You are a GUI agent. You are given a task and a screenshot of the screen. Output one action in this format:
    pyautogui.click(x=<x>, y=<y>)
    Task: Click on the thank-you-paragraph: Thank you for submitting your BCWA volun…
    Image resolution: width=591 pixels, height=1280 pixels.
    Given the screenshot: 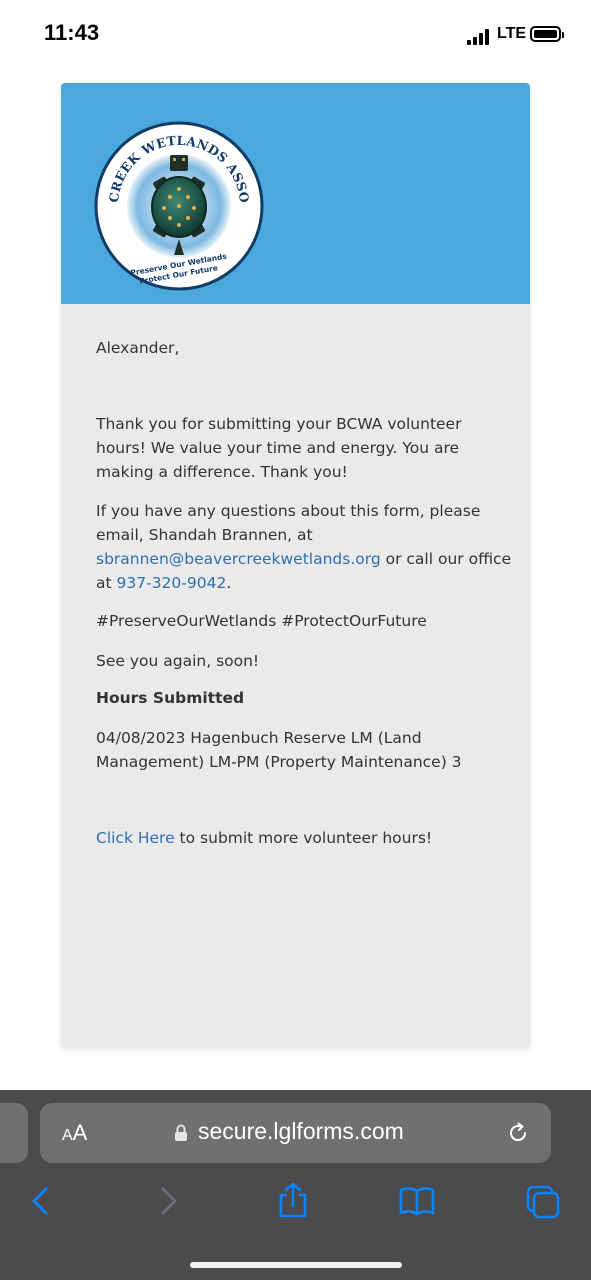 What is the action you would take?
    pyautogui.click(x=279, y=448)
    